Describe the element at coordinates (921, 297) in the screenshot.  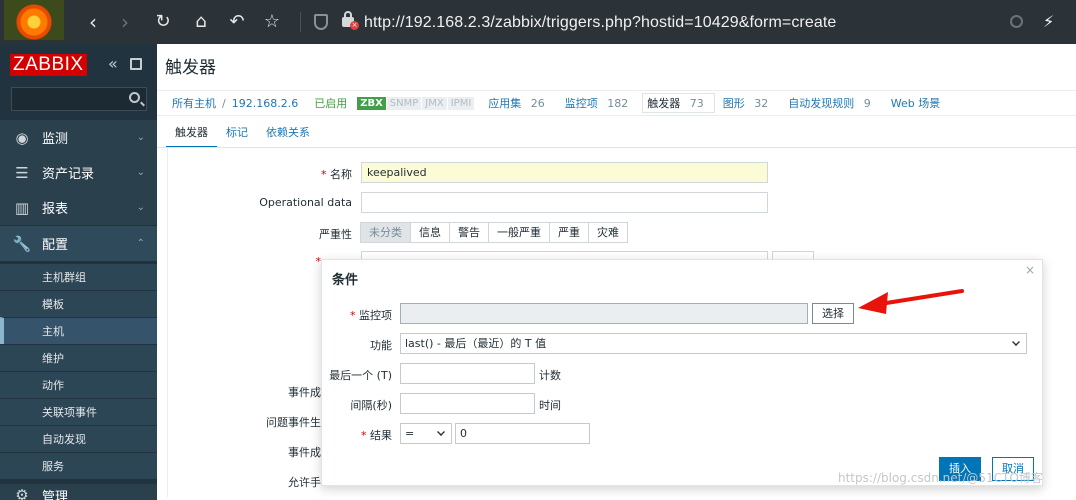
I see `arrow-shaft` at that location.